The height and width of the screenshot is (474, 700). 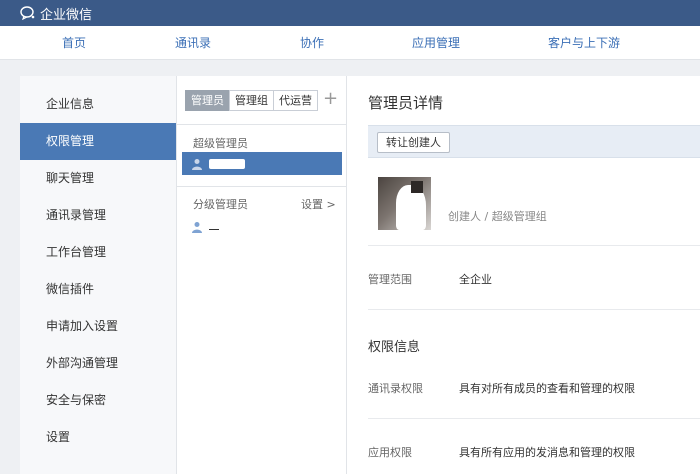 I want to click on admin-role: 创建人 / 超级管理组, so click(x=497, y=216).